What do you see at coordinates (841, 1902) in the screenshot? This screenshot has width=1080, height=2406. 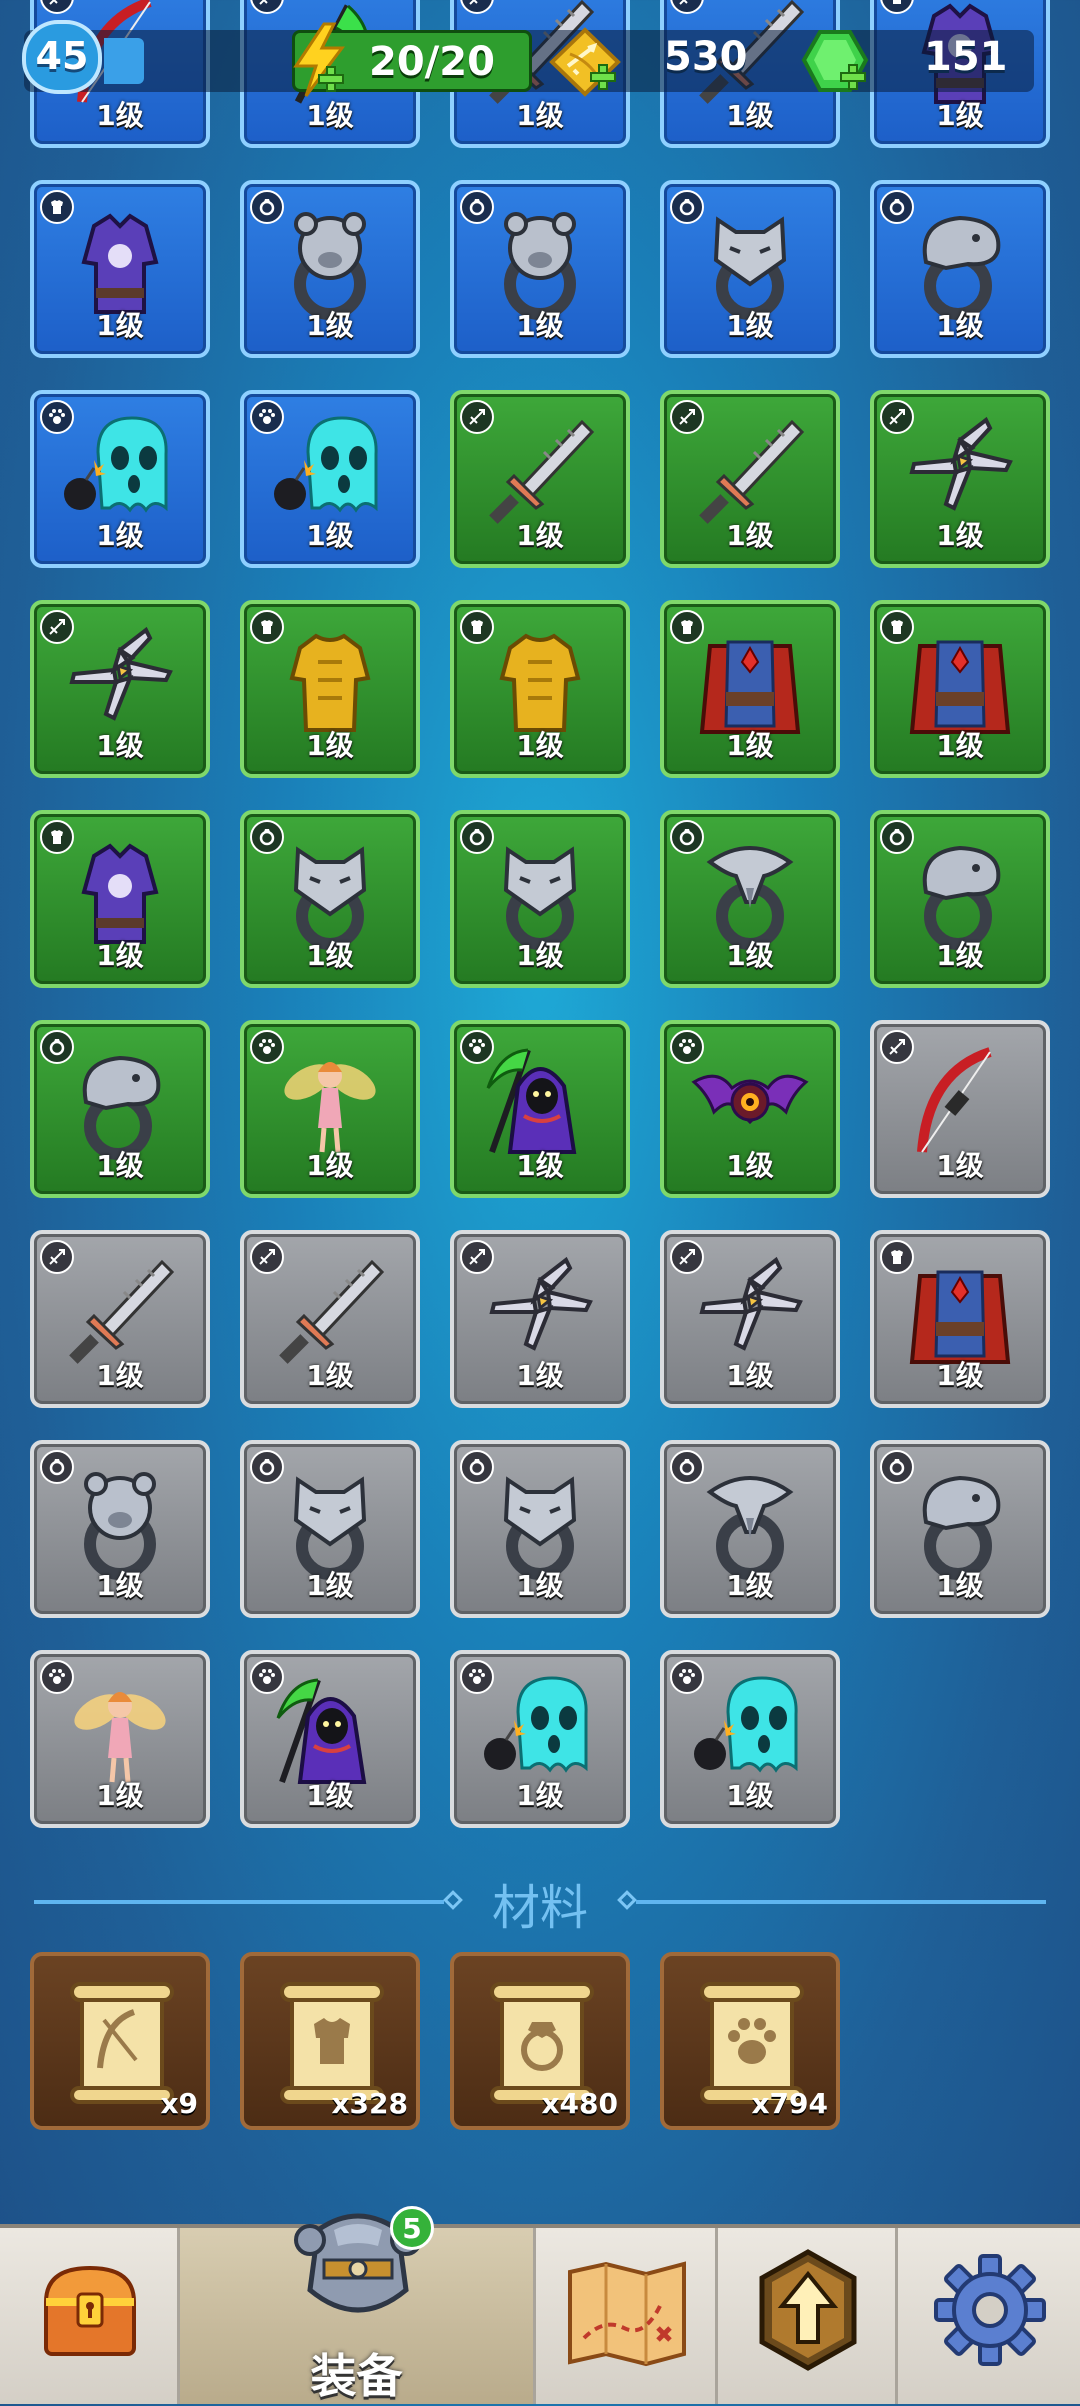 I see `divider-right` at bounding box center [841, 1902].